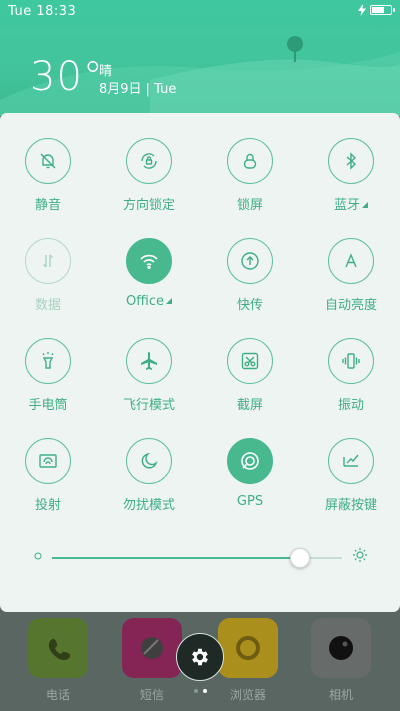 The width and height of the screenshot is (400, 711). What do you see at coordinates (351, 161) in the screenshot?
I see `bluetooth-icon` at bounding box center [351, 161].